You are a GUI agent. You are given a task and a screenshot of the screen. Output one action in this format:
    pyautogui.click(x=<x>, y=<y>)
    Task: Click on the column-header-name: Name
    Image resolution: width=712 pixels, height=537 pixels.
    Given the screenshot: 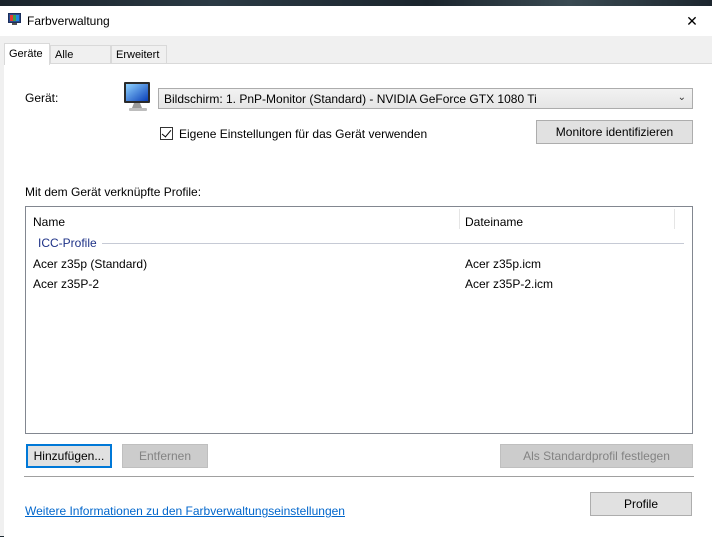 What is the action you would take?
    pyautogui.click(x=49, y=222)
    